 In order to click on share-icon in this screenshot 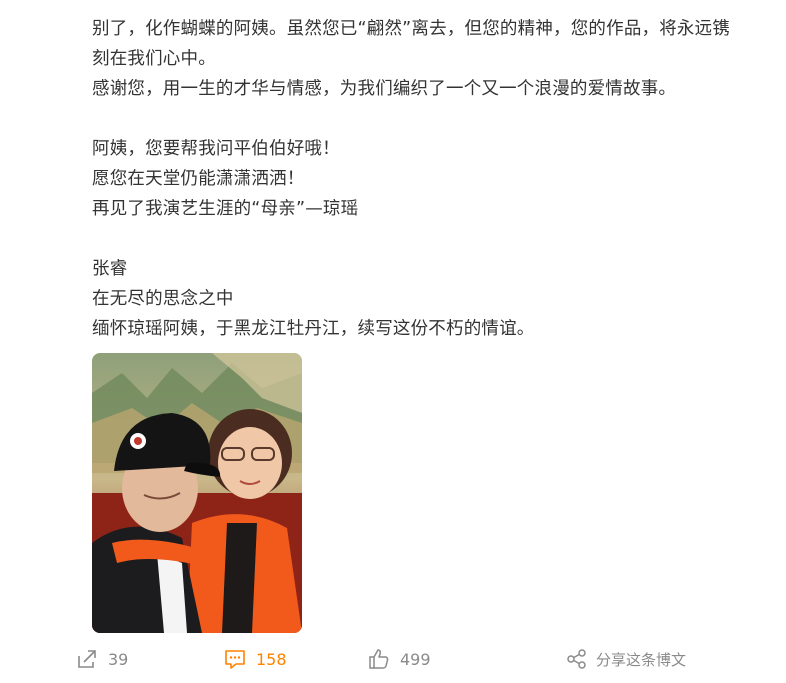, I will do `click(577, 659)`.